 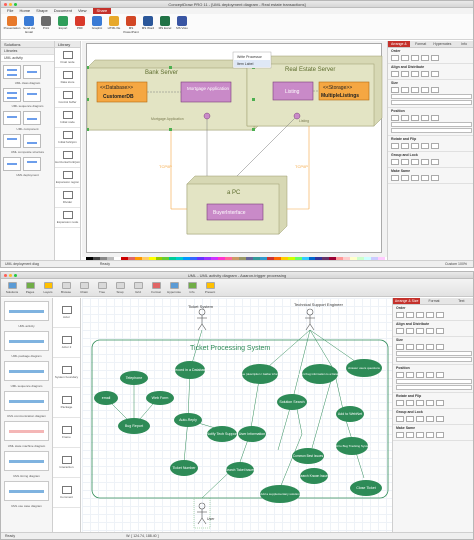 I want to click on section-header: Rotate and Flip, so click(x=431, y=139).